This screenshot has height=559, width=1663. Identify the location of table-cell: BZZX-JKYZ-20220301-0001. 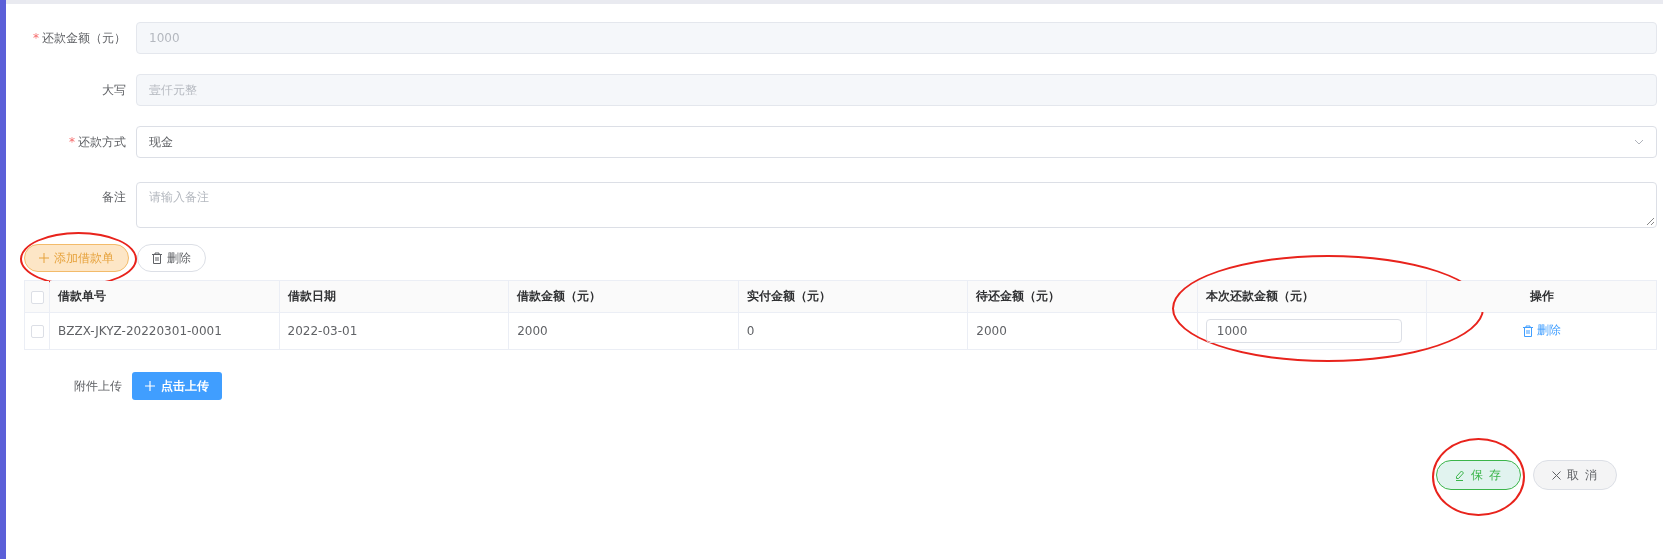
(164, 331).